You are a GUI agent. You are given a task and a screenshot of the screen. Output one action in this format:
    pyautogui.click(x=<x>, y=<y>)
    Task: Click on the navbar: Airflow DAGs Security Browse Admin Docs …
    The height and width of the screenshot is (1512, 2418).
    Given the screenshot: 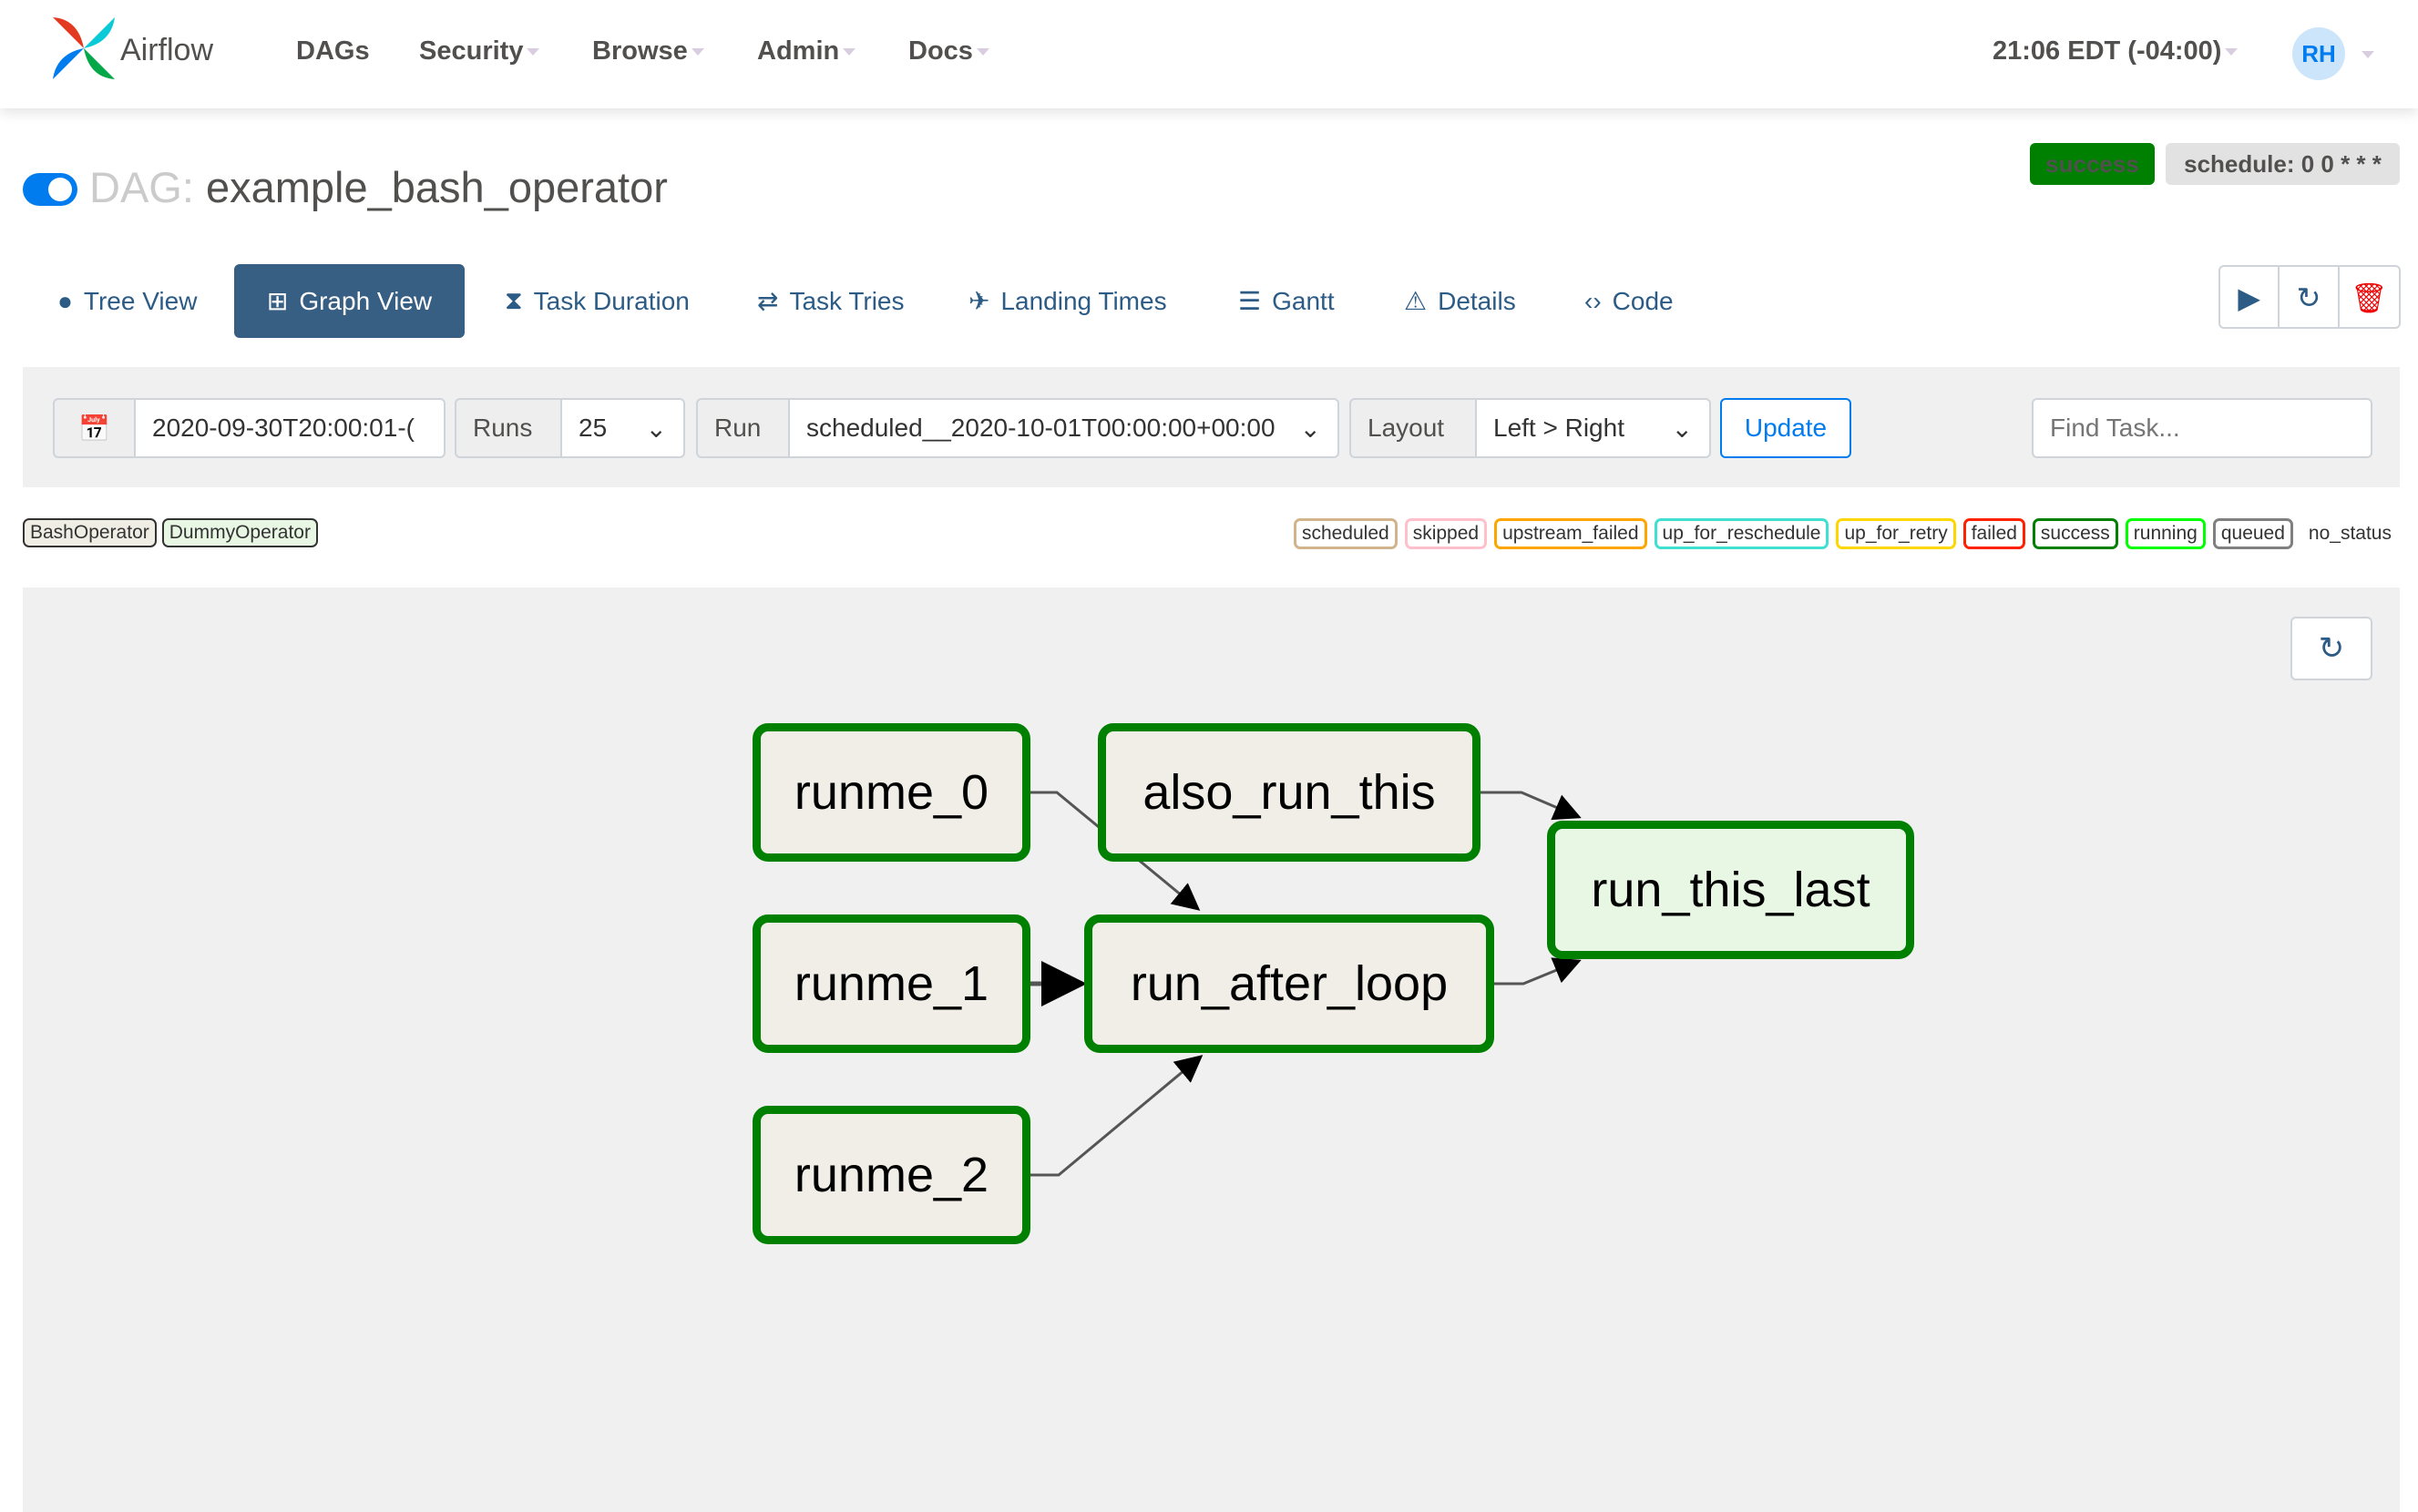 What is the action you would take?
    pyautogui.click(x=1209, y=54)
    